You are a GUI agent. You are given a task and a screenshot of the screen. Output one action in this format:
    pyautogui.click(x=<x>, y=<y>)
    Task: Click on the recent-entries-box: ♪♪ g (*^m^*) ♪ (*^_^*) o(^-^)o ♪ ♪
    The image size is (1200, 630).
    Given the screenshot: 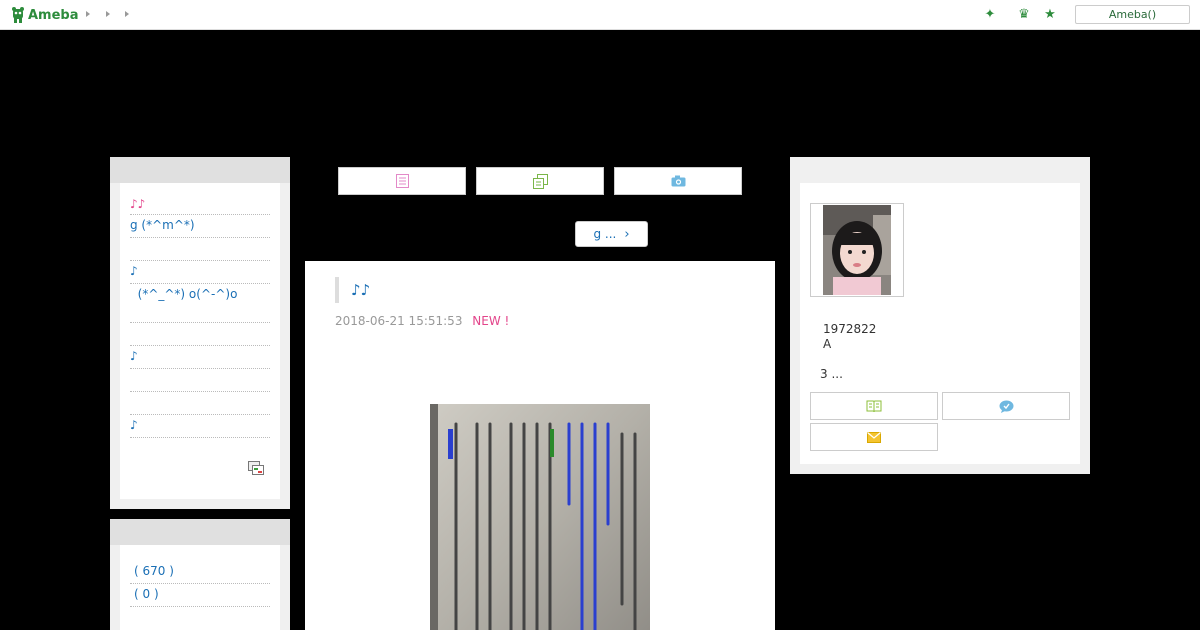 What is the action you would take?
    pyautogui.click(x=200, y=346)
    